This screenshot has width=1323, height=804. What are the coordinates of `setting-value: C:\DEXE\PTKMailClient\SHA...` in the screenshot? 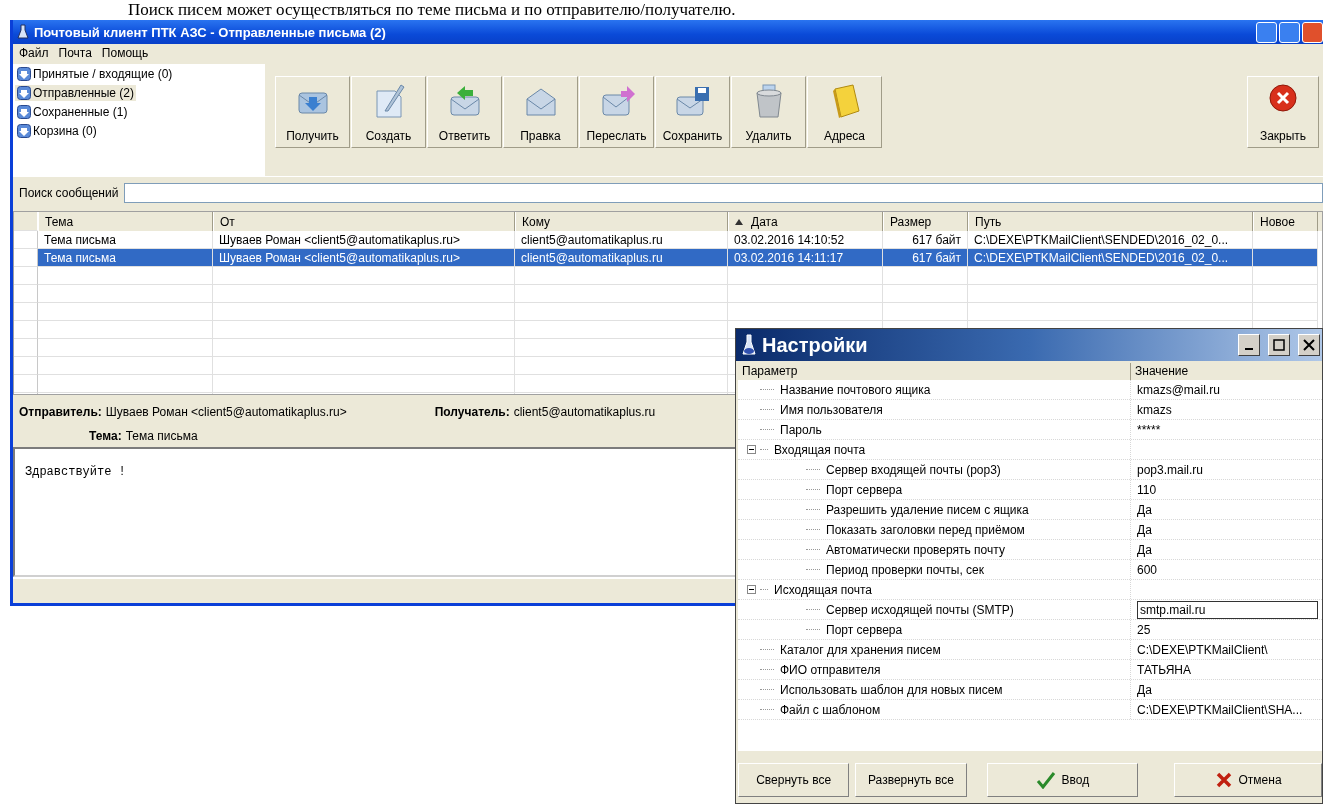 It's located at (1220, 709).